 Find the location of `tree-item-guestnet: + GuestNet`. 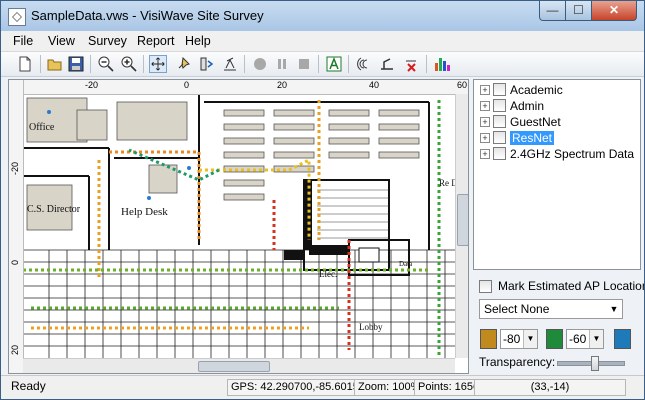

tree-item-guestnet: + GuestNet is located at coordinates (520, 121).